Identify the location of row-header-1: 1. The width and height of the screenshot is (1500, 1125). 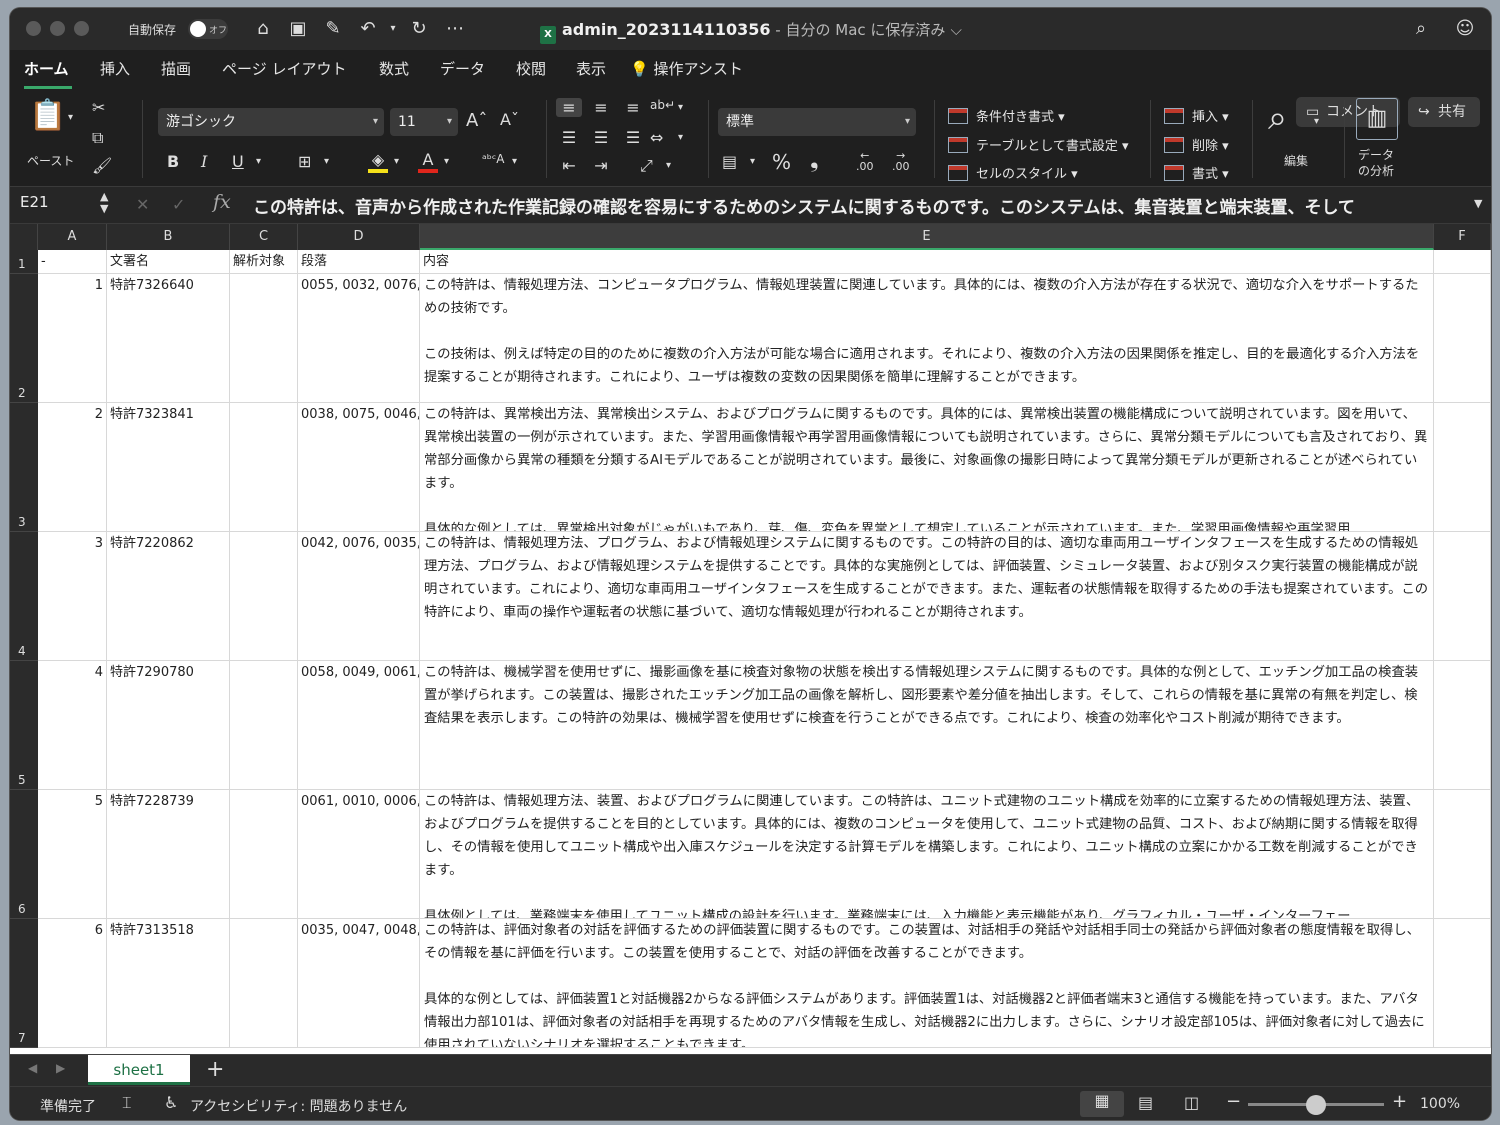
(24, 262).